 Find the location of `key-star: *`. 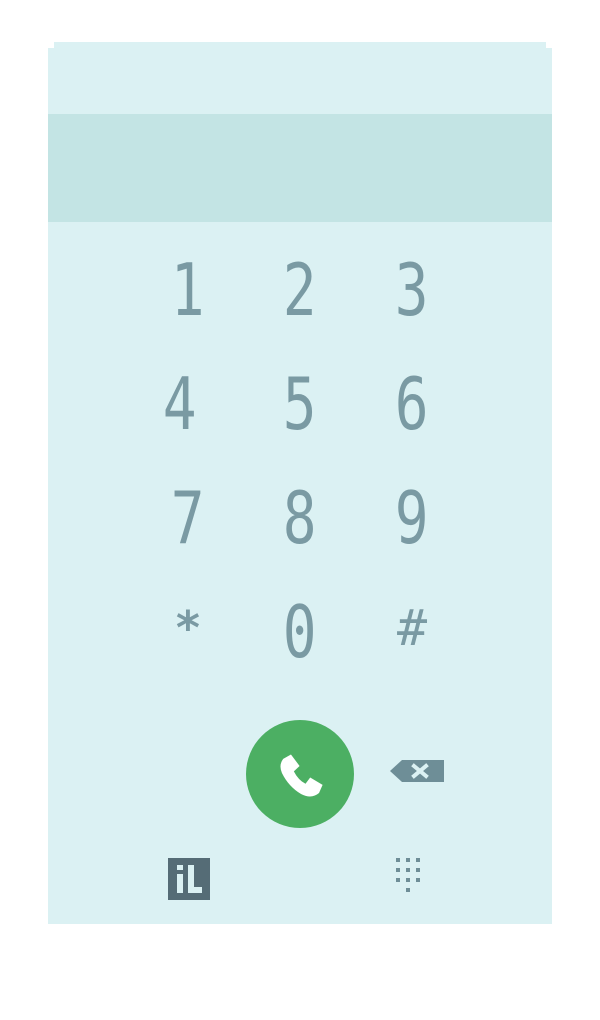

key-star: * is located at coordinates (188, 628).